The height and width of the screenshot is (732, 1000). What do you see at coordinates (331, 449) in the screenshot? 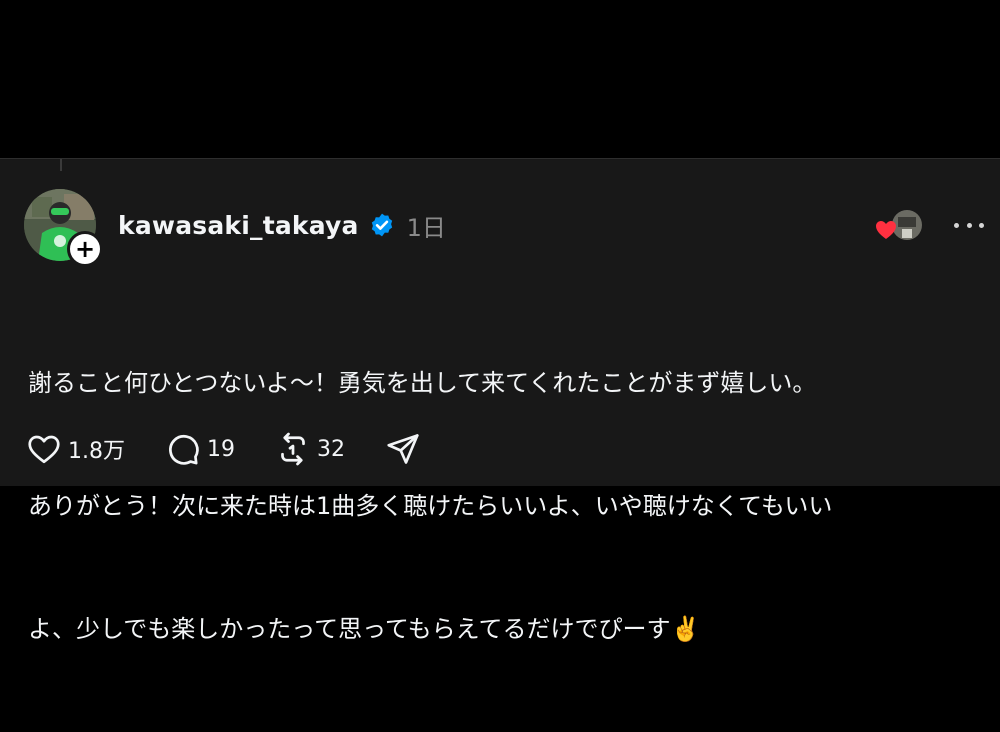
I see `repost-count: 32` at bounding box center [331, 449].